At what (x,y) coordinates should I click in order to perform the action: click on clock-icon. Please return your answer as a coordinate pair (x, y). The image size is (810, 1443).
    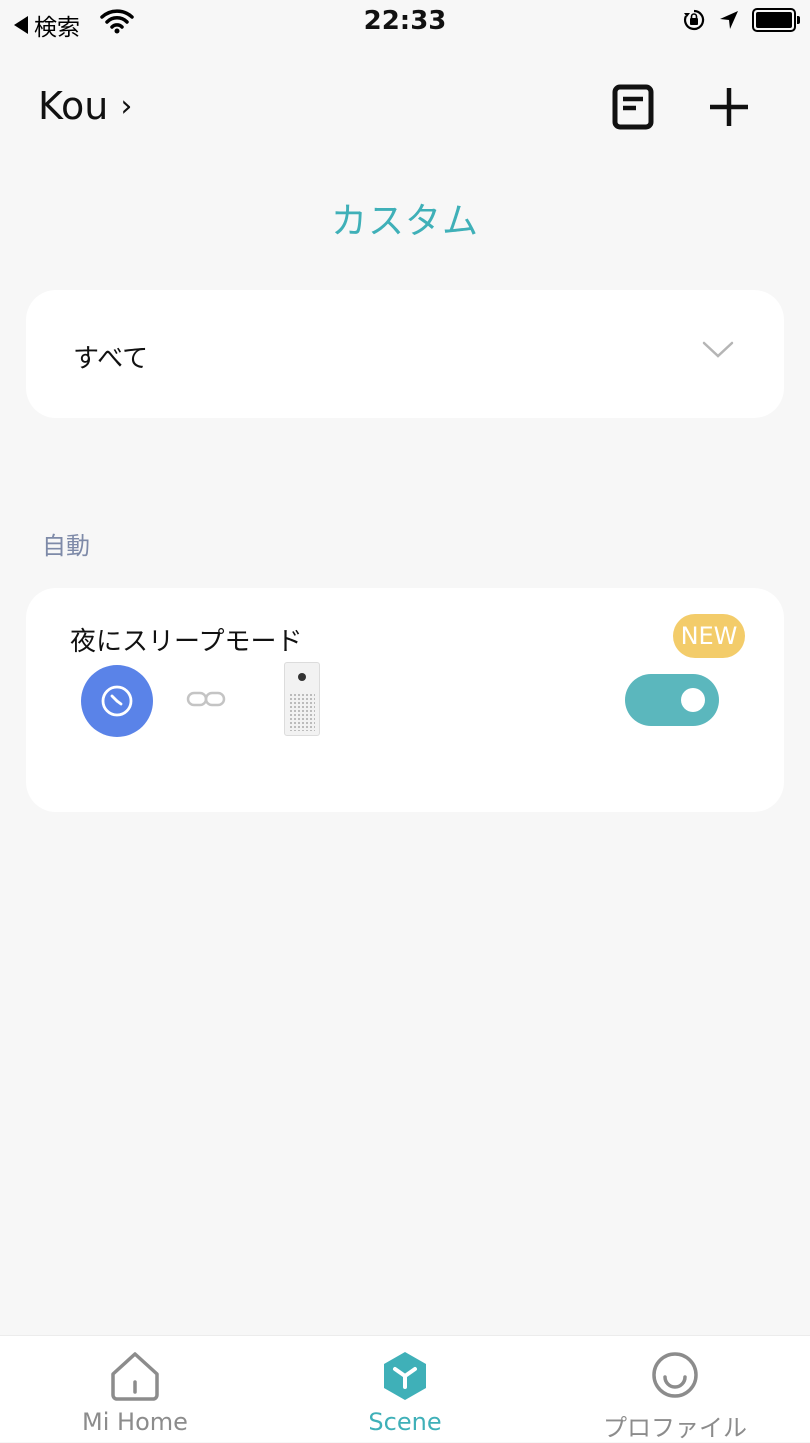
    Looking at the image, I should click on (117, 701).